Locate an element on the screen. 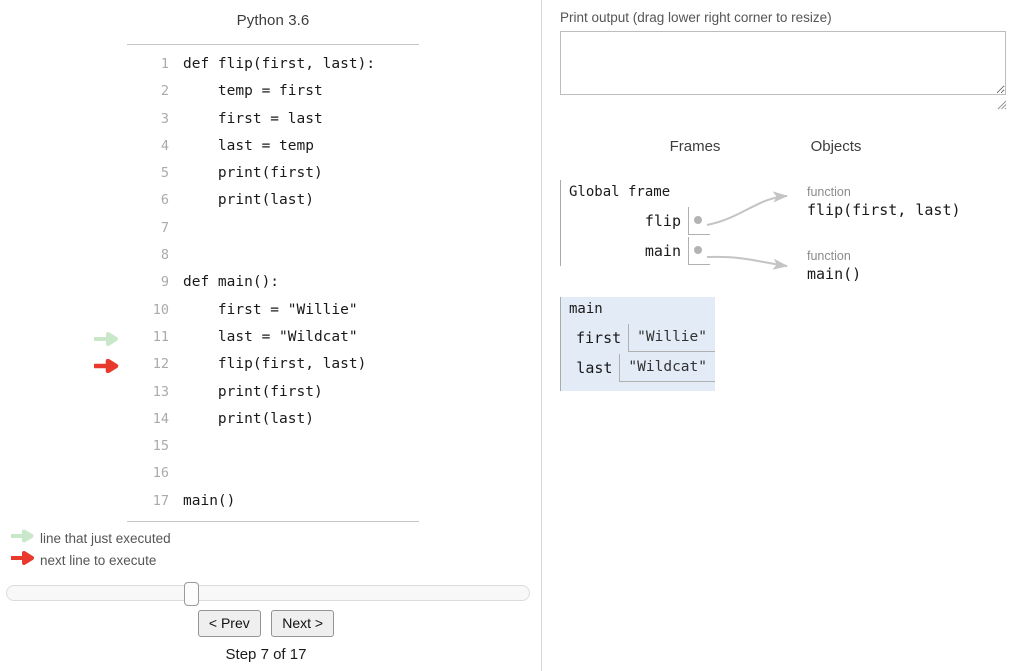 This screenshot has width=1015, height=671. resize-handle-icon is located at coordinates (1002, 103).